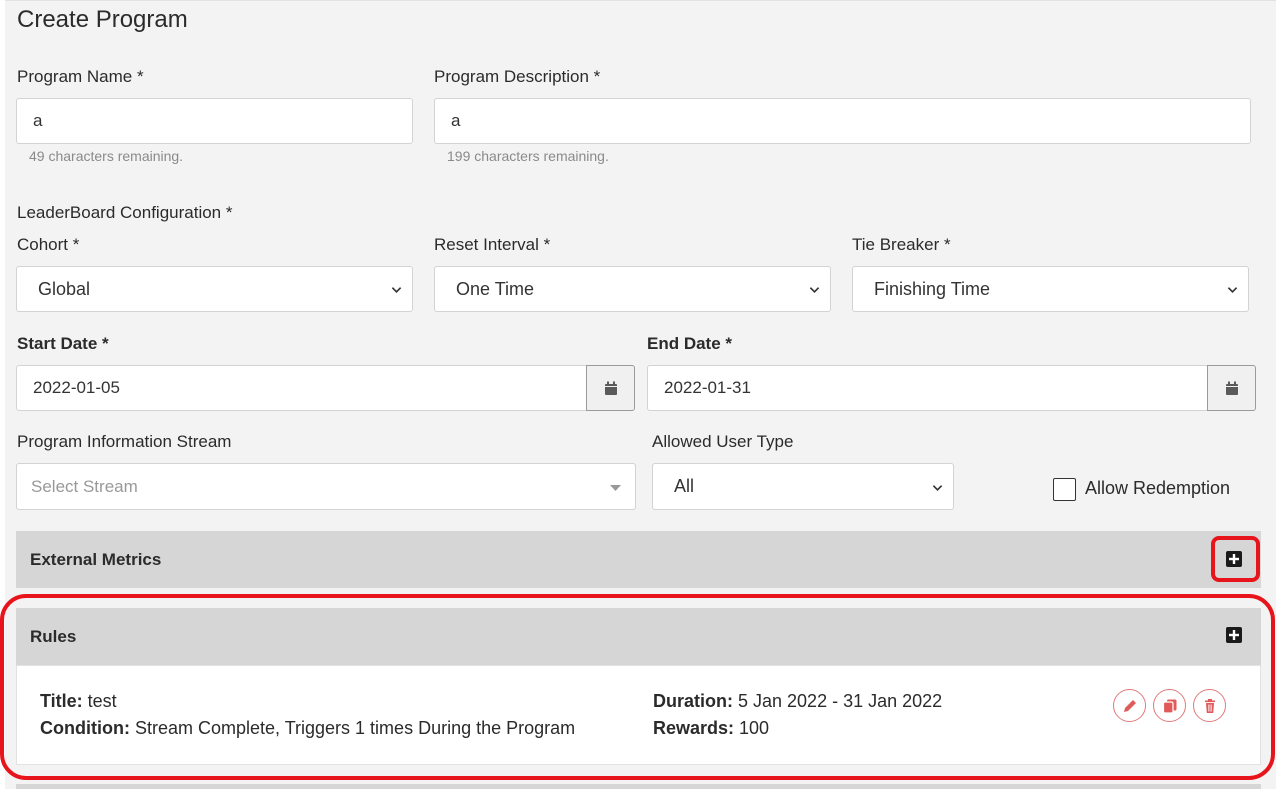 This screenshot has height=789, width=1276. I want to click on next-panel-edge, so click(638, 786).